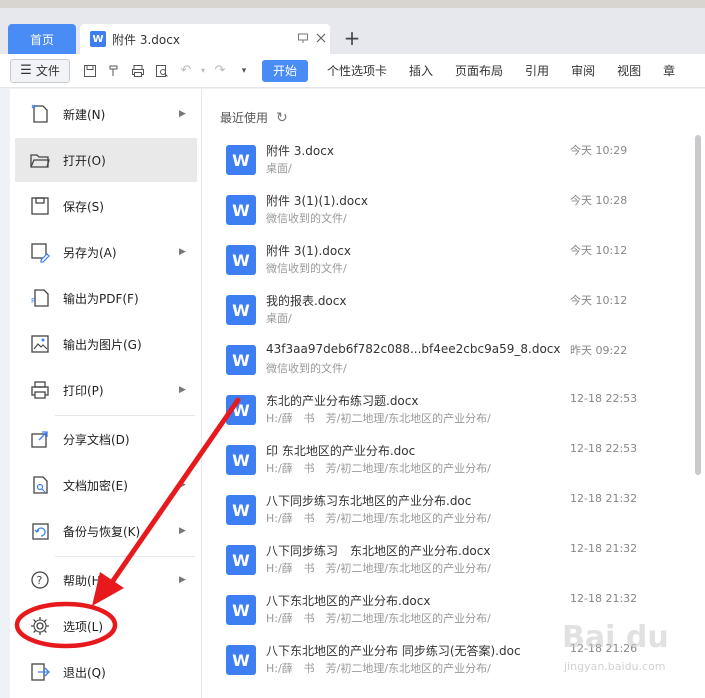 The image size is (705, 698). What do you see at coordinates (40, 344) in the screenshot?
I see `export-image-icon` at bounding box center [40, 344].